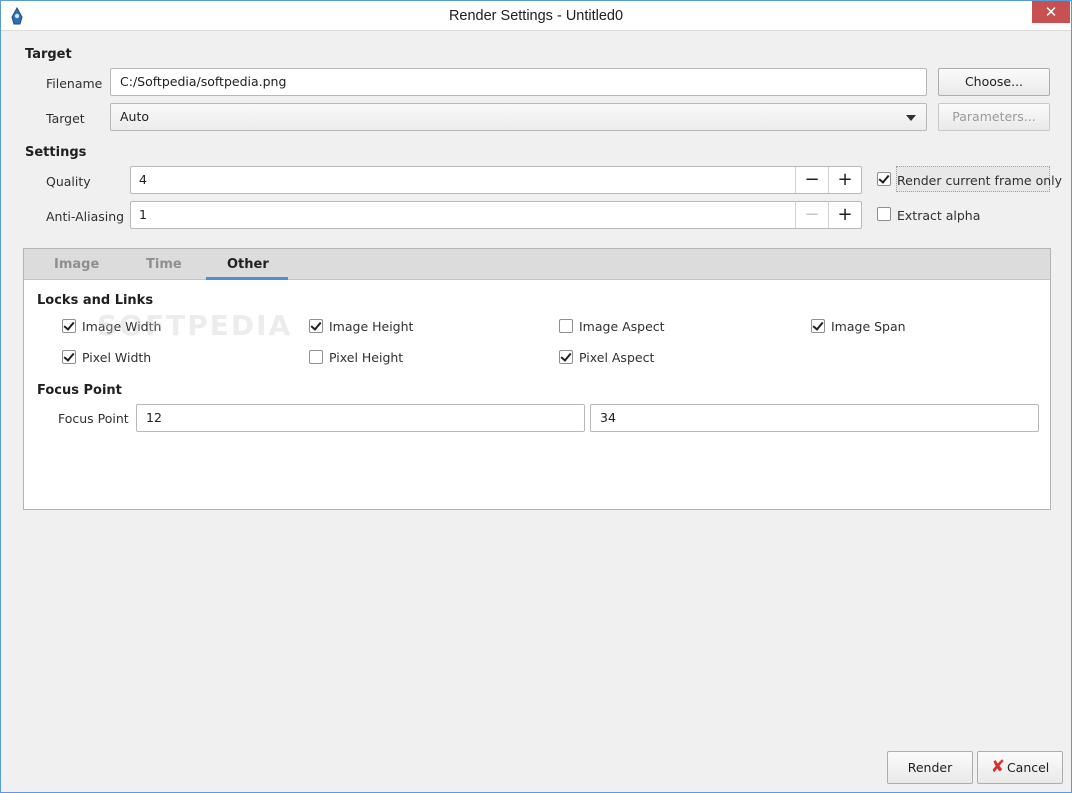 The height and width of the screenshot is (793, 1072). I want to click on active-tab-indicator, so click(247, 278).